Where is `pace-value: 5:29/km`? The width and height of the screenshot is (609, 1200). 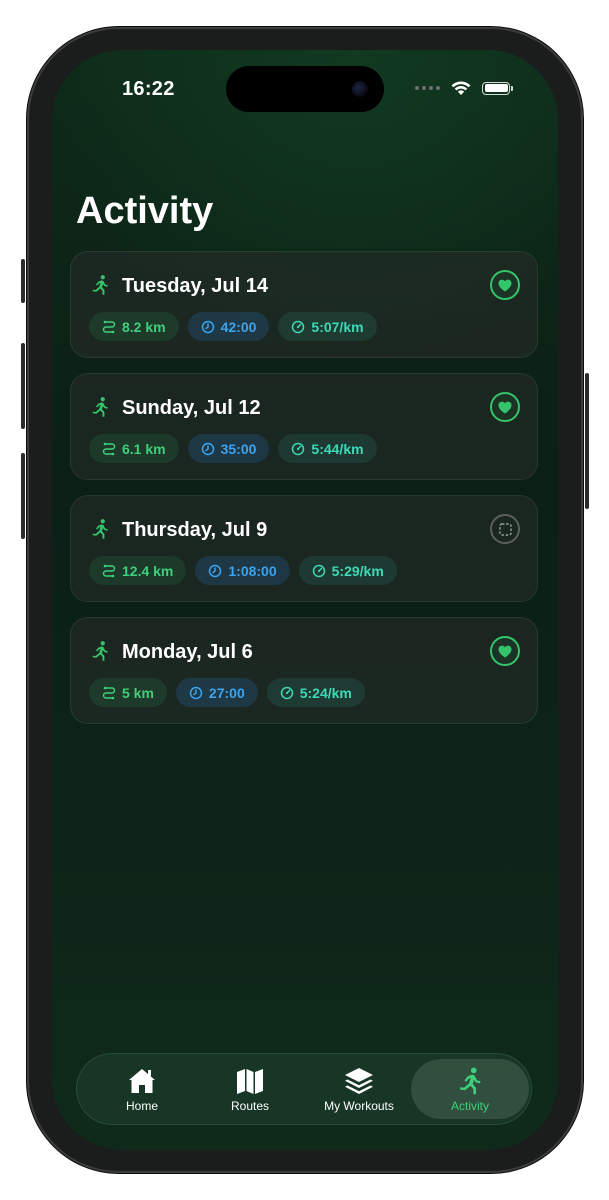
pace-value: 5:29/km is located at coordinates (357, 570).